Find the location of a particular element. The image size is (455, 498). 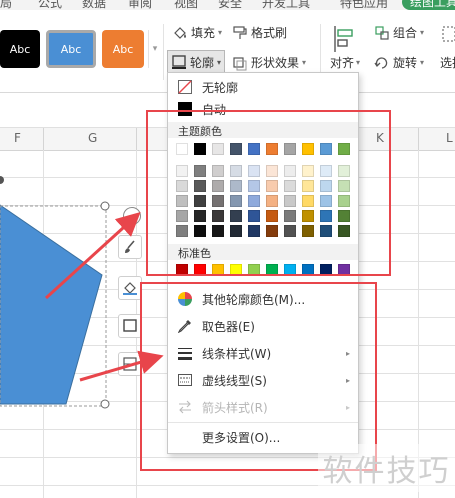

rotate-button: 旋转 ▾ is located at coordinates (399, 62).